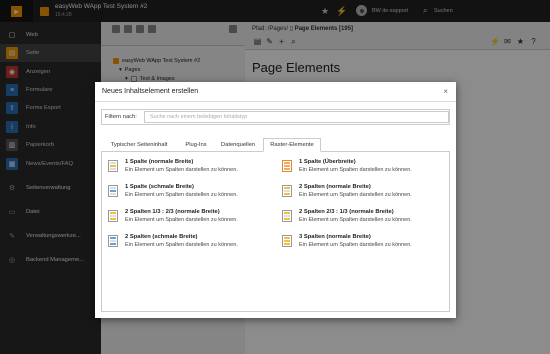 This screenshot has width=550, height=354. I want to click on tab-datenquellen: Datenquellen, so click(238, 145).